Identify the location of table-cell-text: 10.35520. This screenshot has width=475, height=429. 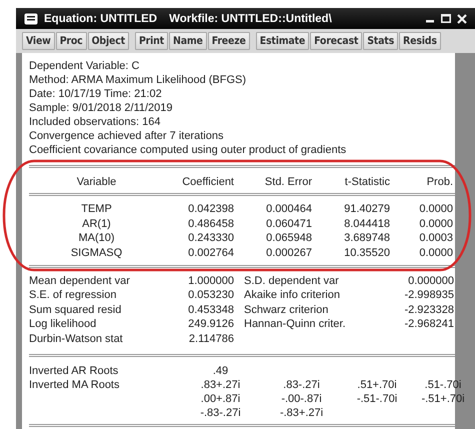
(366, 253).